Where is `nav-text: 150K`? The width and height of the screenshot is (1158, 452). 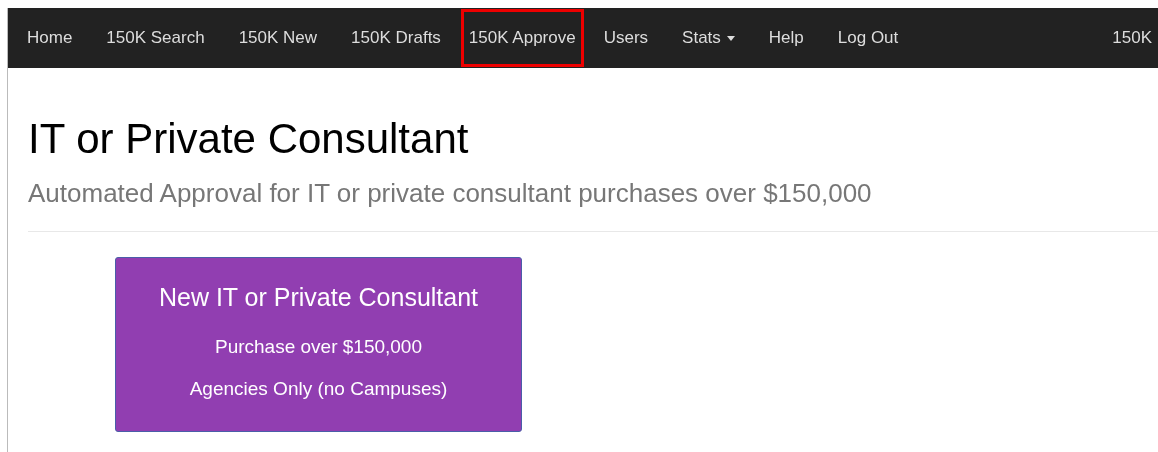 nav-text: 150K is located at coordinates (1132, 38).